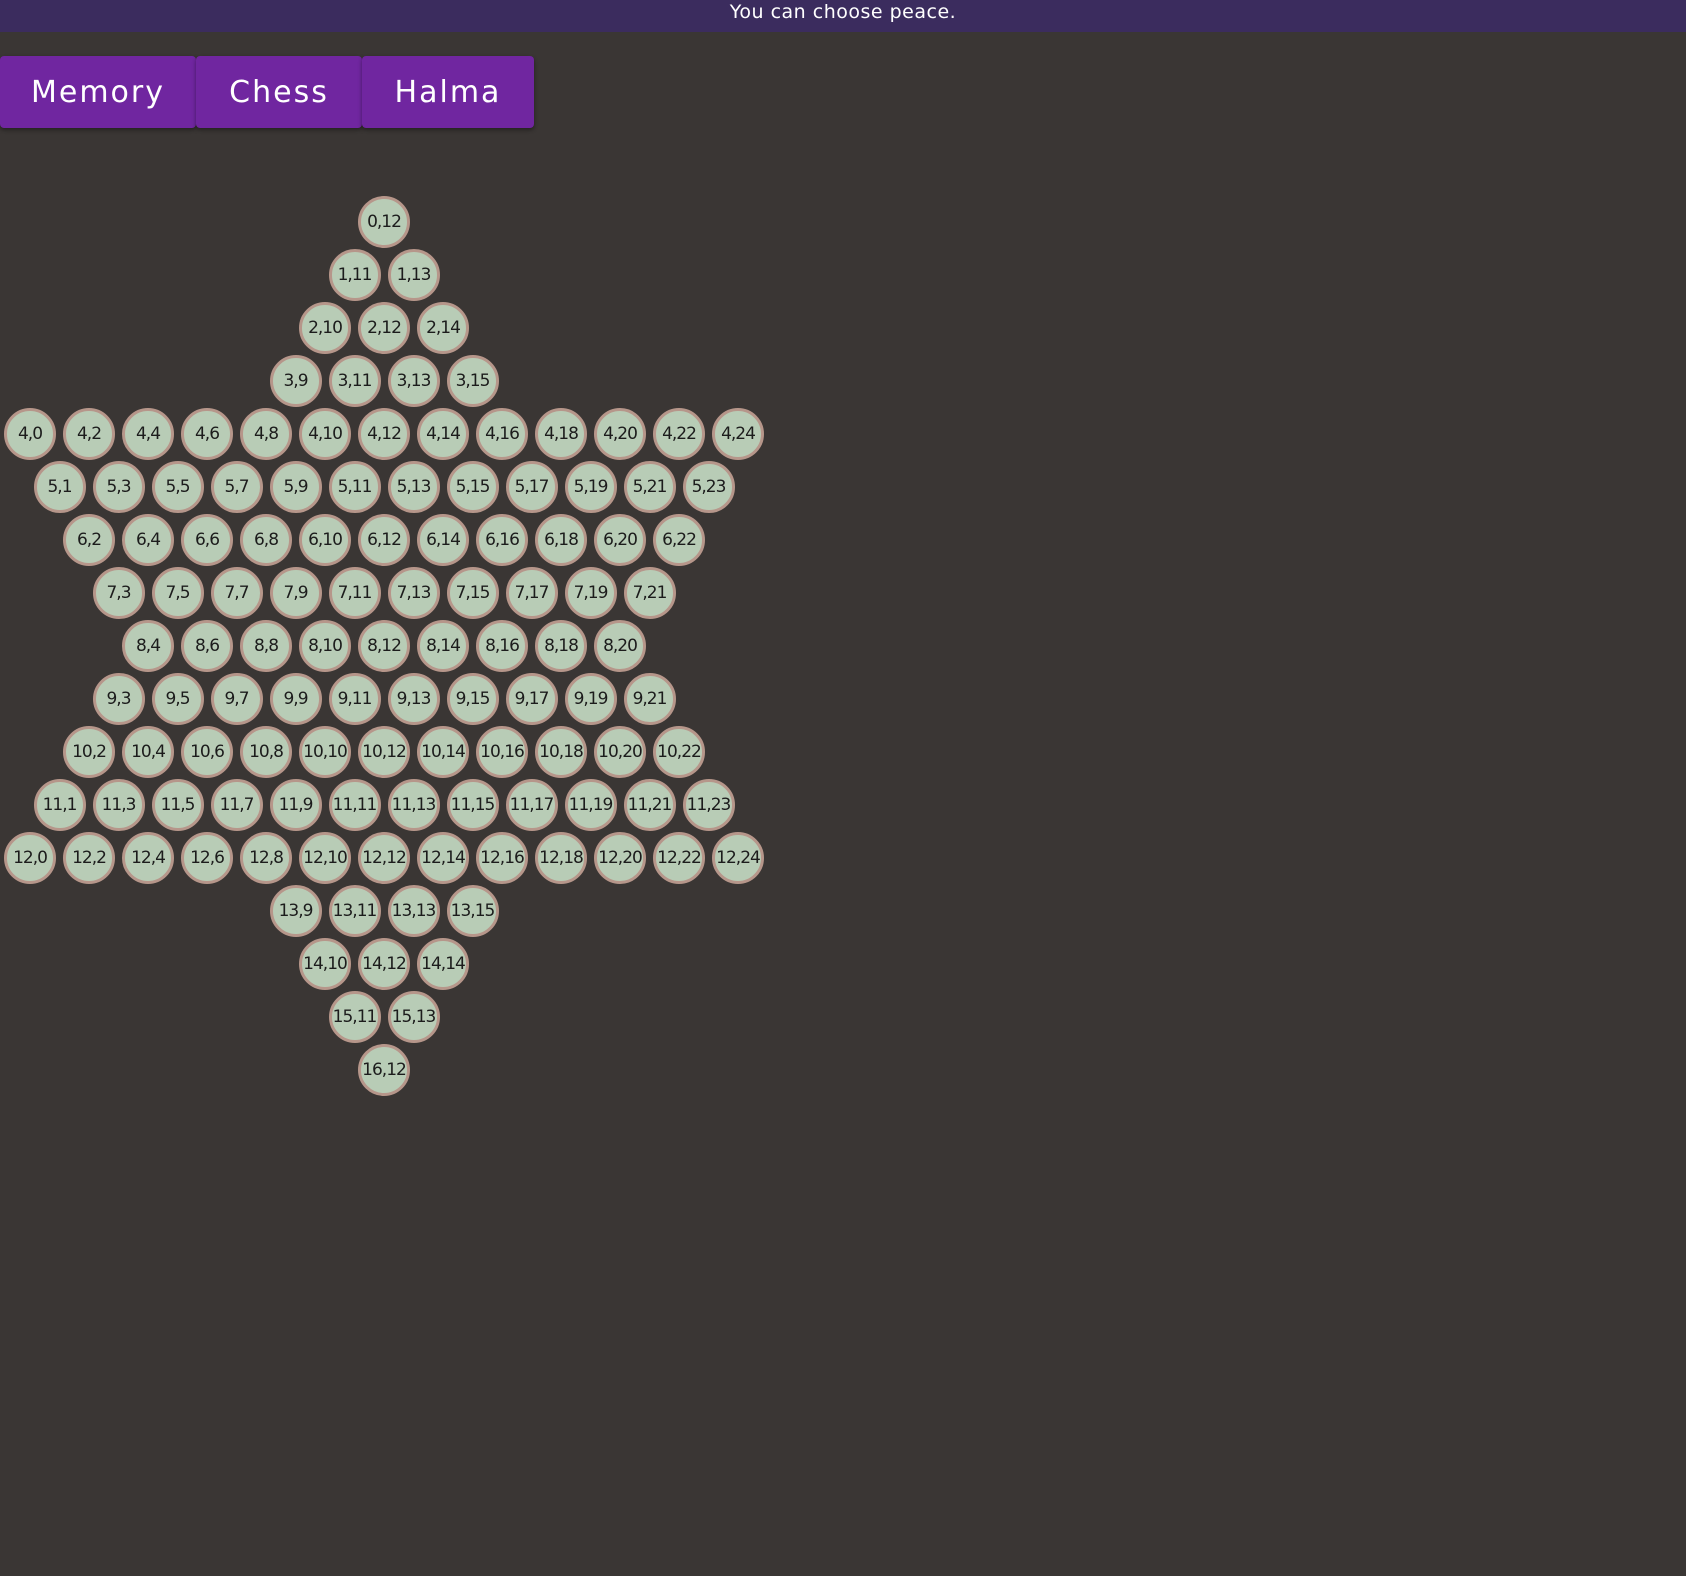 The image size is (1686, 1576). I want to click on board-cell-9-9: 9,9, so click(295, 699).